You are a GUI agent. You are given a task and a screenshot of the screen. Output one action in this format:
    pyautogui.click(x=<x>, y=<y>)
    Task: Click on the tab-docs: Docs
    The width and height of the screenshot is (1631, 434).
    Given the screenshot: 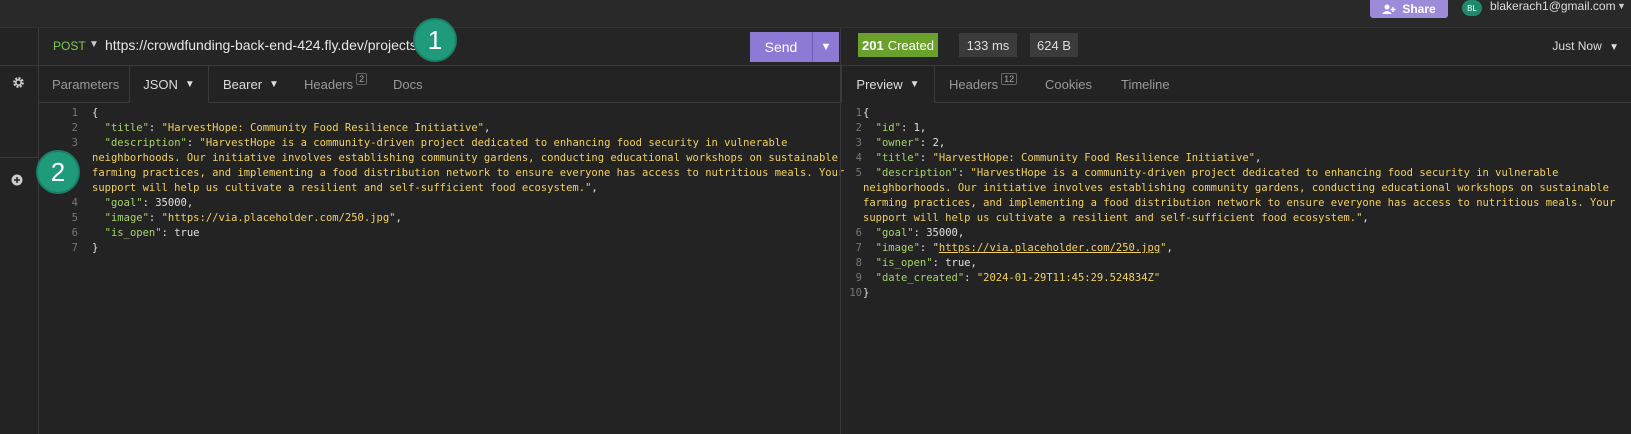 What is the action you would take?
    pyautogui.click(x=408, y=84)
    